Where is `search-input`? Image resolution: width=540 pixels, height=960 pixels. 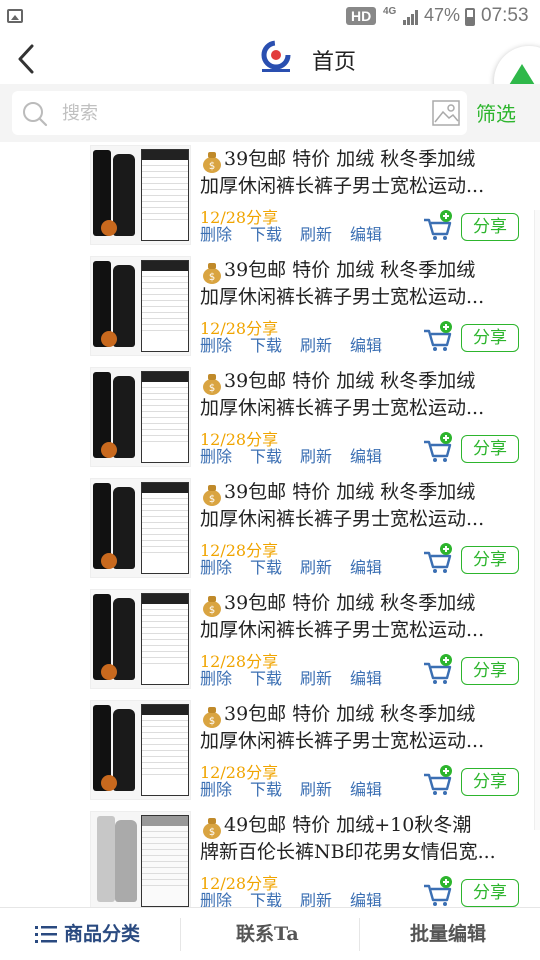
search-input is located at coordinates (242, 113).